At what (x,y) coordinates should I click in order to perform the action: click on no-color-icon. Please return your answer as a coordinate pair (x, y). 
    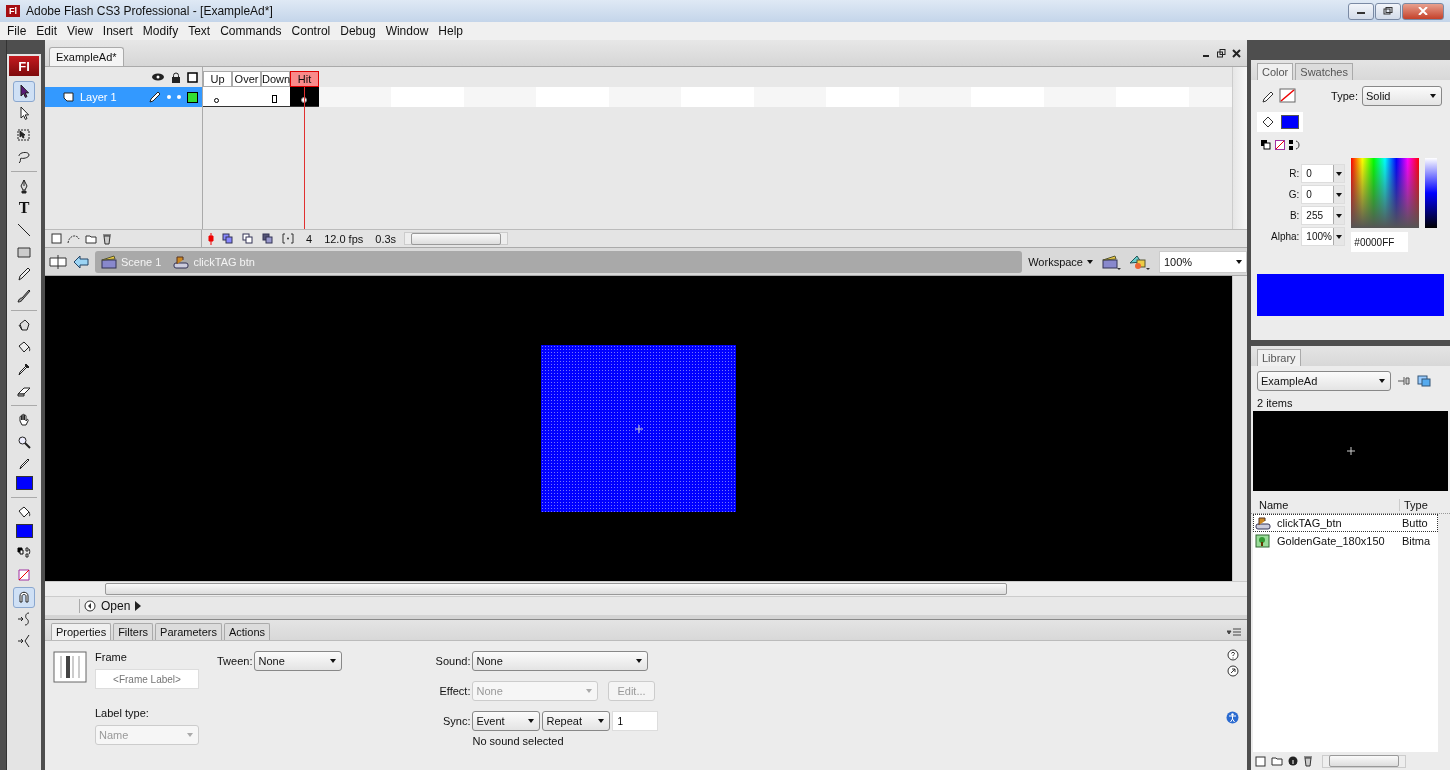
    Looking at the image, I should click on (1280, 145).